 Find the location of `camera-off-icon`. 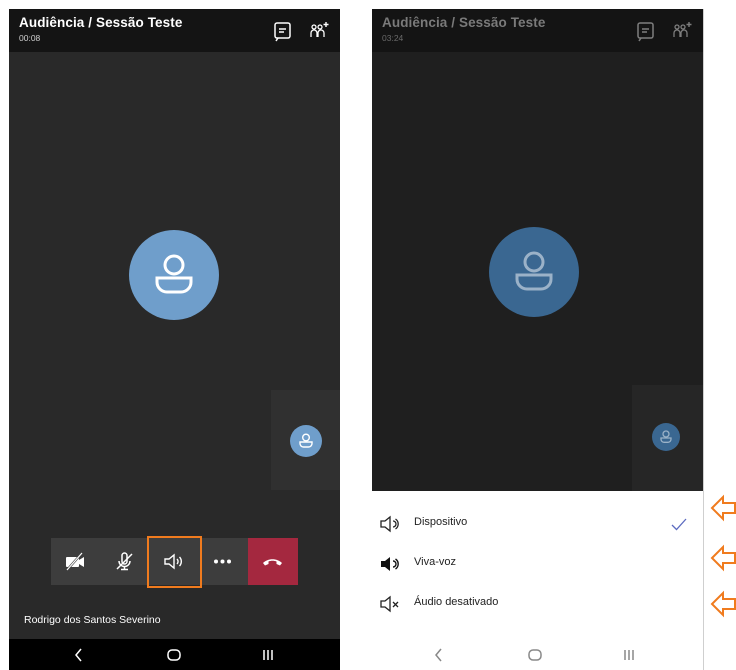

camera-off-icon is located at coordinates (75, 561).